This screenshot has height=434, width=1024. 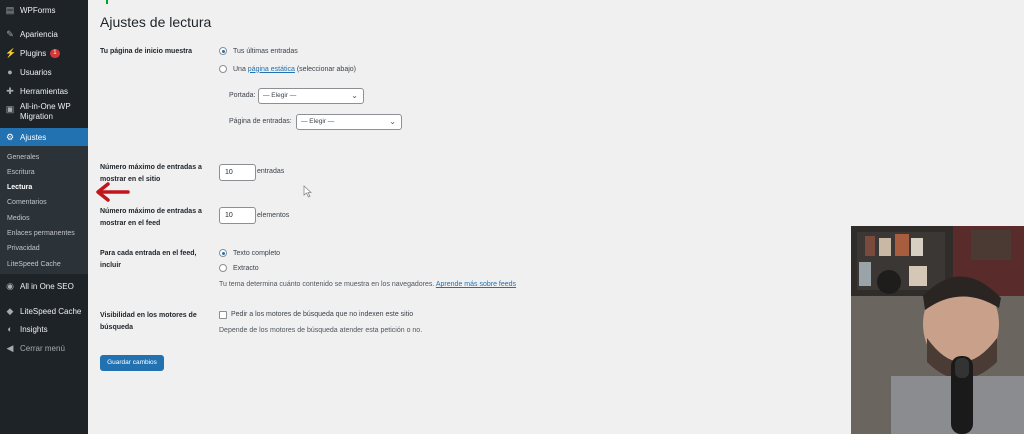 What do you see at coordinates (51, 311) in the screenshot?
I see `sidebar-item-label: LiteSpeed Cache` at bounding box center [51, 311].